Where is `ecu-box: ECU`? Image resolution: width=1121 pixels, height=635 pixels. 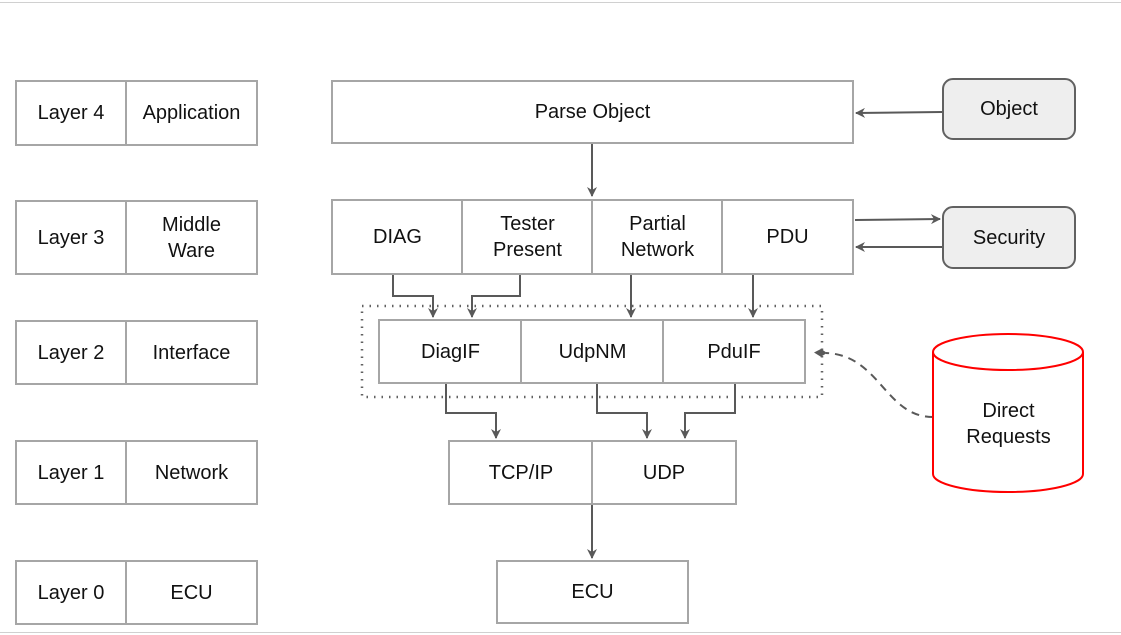 ecu-box: ECU is located at coordinates (592, 592).